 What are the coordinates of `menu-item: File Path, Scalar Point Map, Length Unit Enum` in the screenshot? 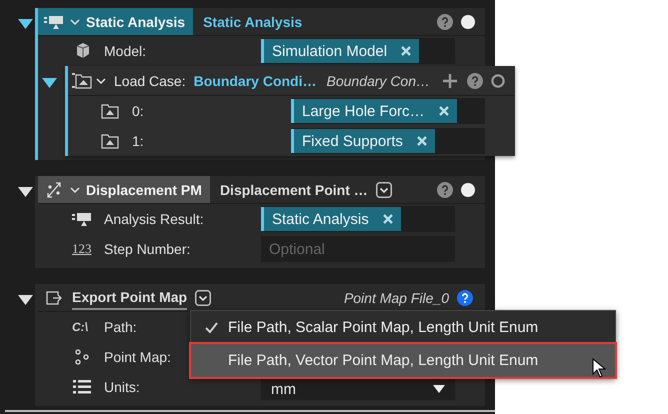 It's located at (403, 327).